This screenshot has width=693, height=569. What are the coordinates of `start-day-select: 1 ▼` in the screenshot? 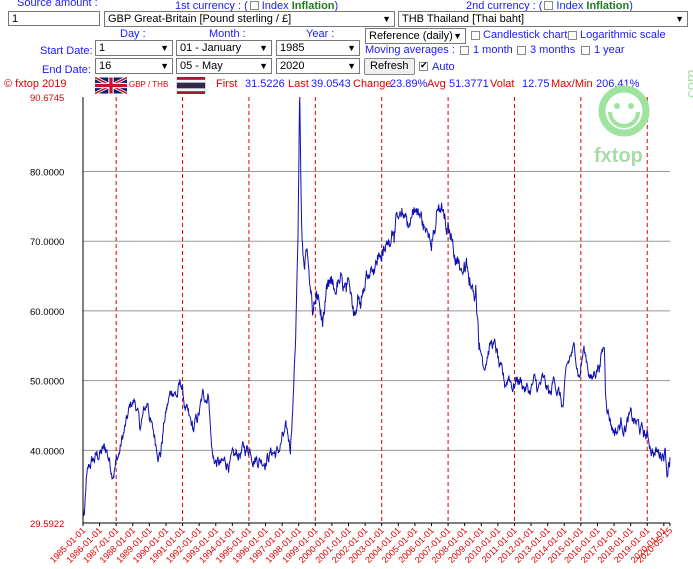 It's located at (134, 48).